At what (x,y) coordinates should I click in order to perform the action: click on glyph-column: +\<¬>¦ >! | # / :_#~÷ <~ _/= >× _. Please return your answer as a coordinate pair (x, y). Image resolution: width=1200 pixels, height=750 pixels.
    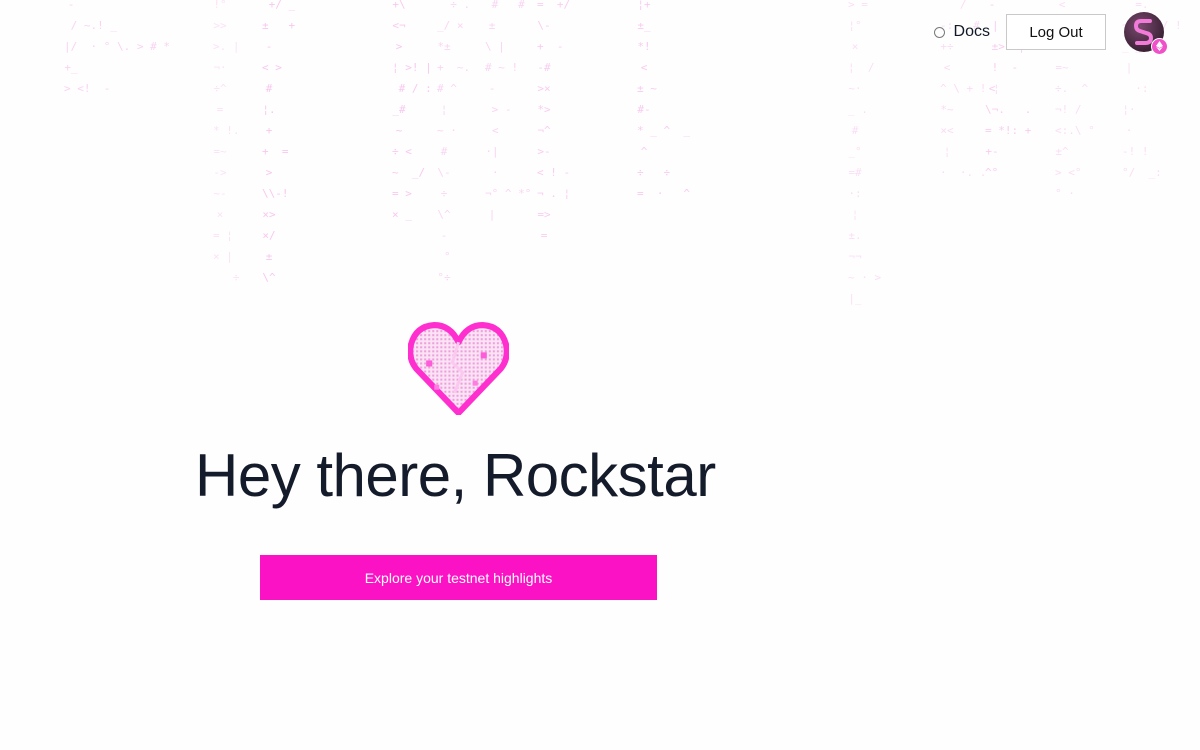
    Looking at the image, I should click on (412, 110).